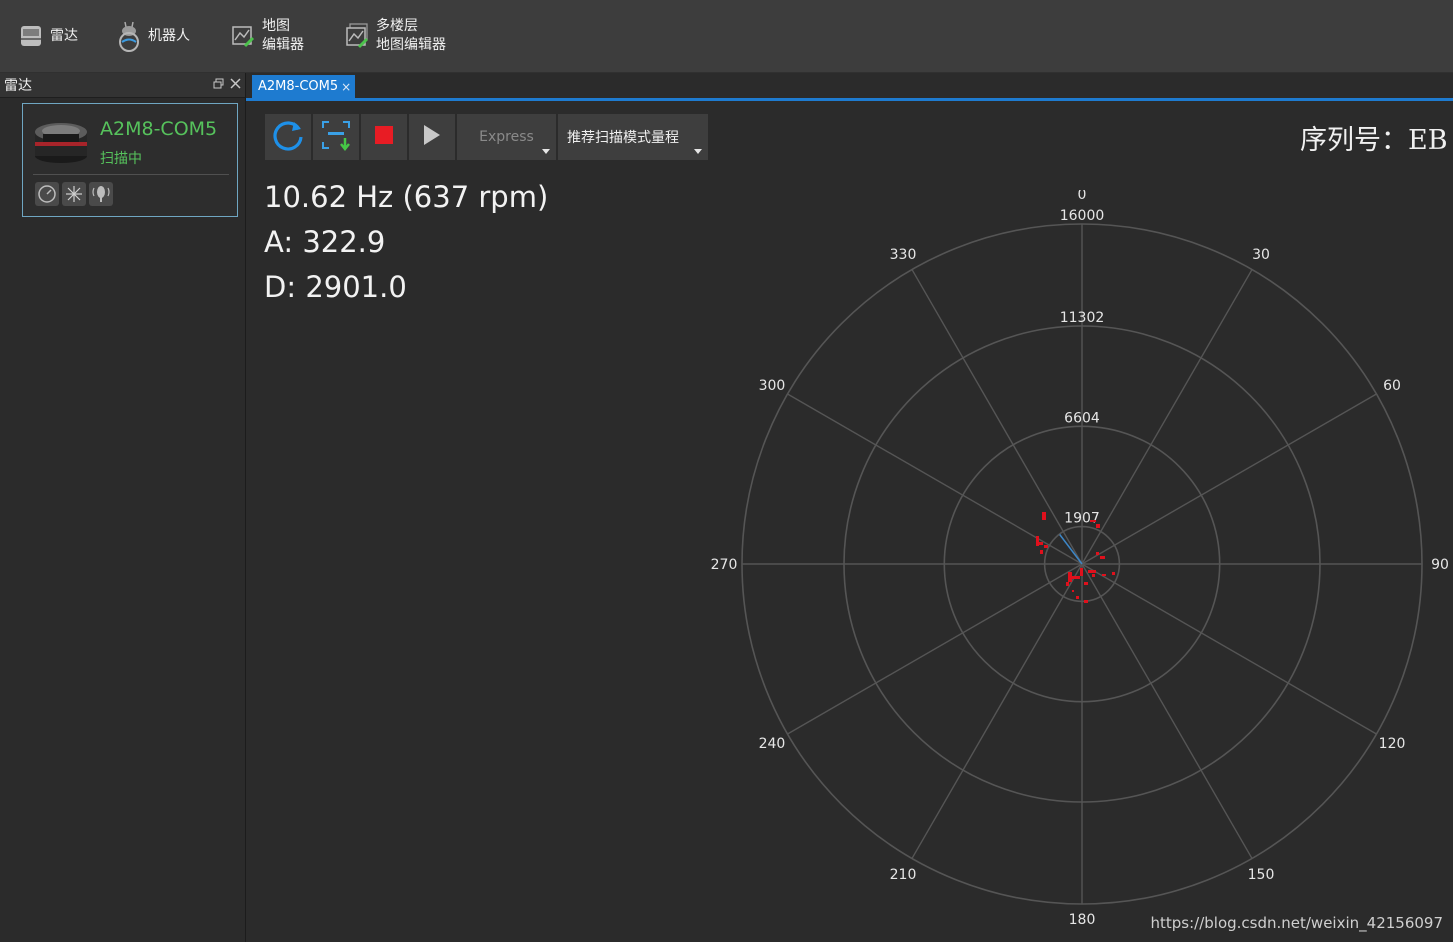 This screenshot has width=1453, height=942. I want to click on tab-label: A2M8-COM5, so click(298, 86).